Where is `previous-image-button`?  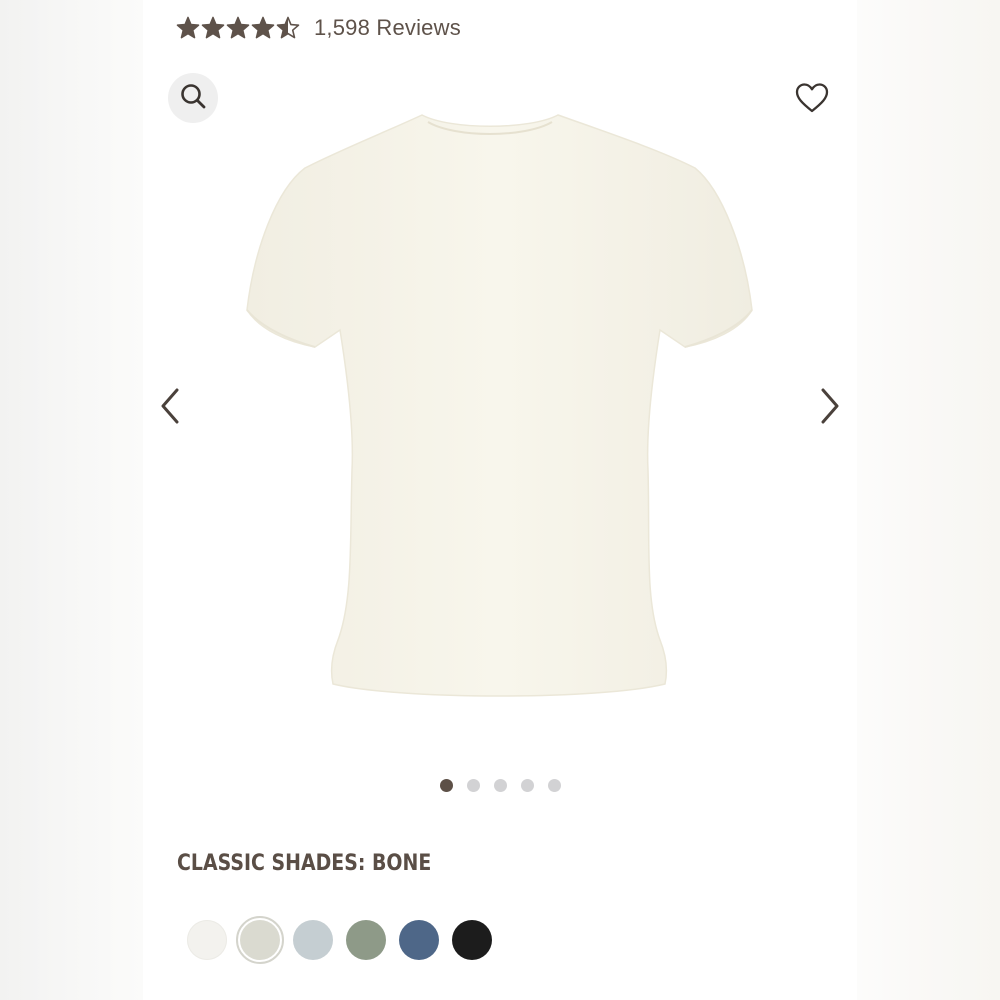
previous-image-button is located at coordinates (170, 408).